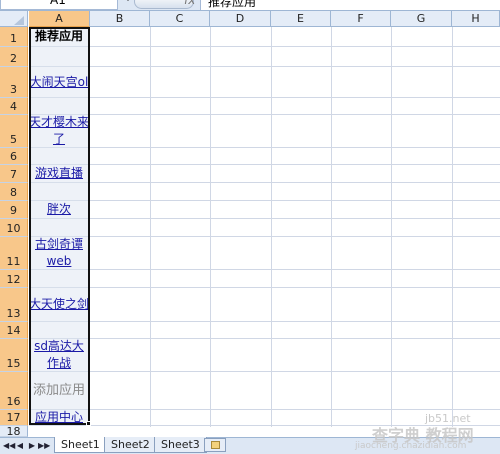  Describe the element at coordinates (14, 210) in the screenshot. I see `row-header-9: 9` at that location.